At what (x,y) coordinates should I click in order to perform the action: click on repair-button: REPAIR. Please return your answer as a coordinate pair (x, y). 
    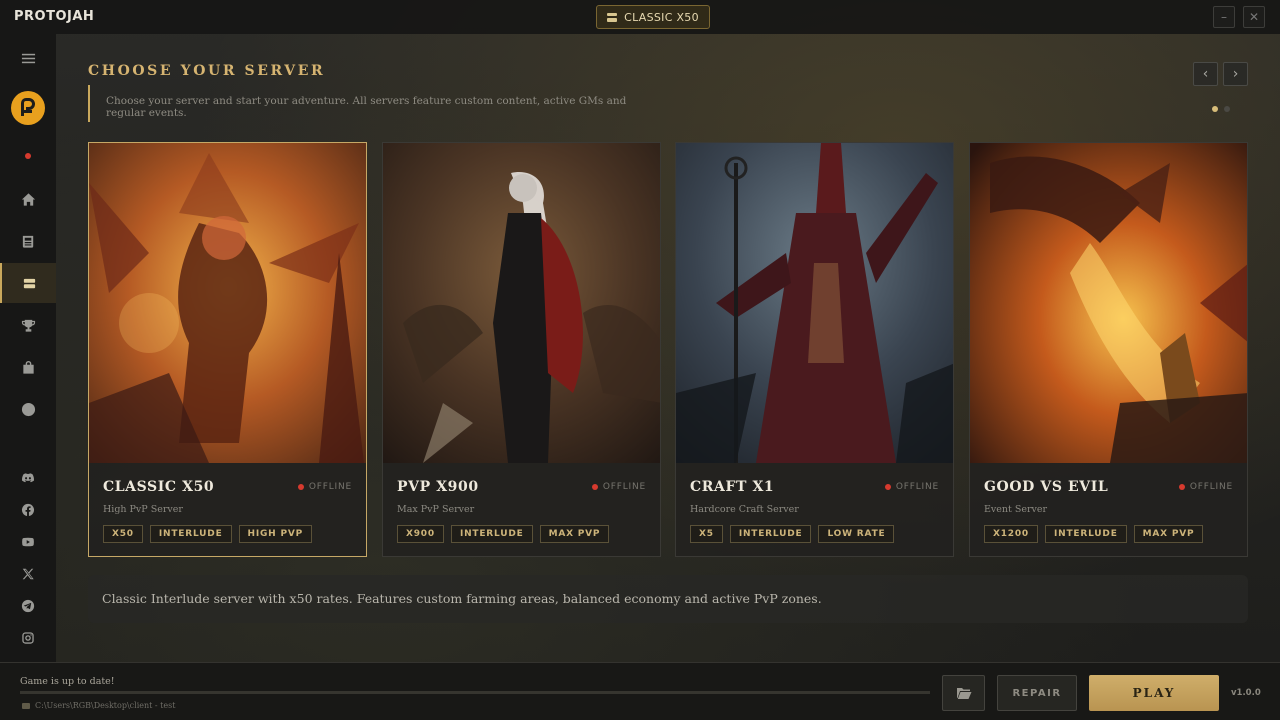
    Looking at the image, I should click on (1037, 693).